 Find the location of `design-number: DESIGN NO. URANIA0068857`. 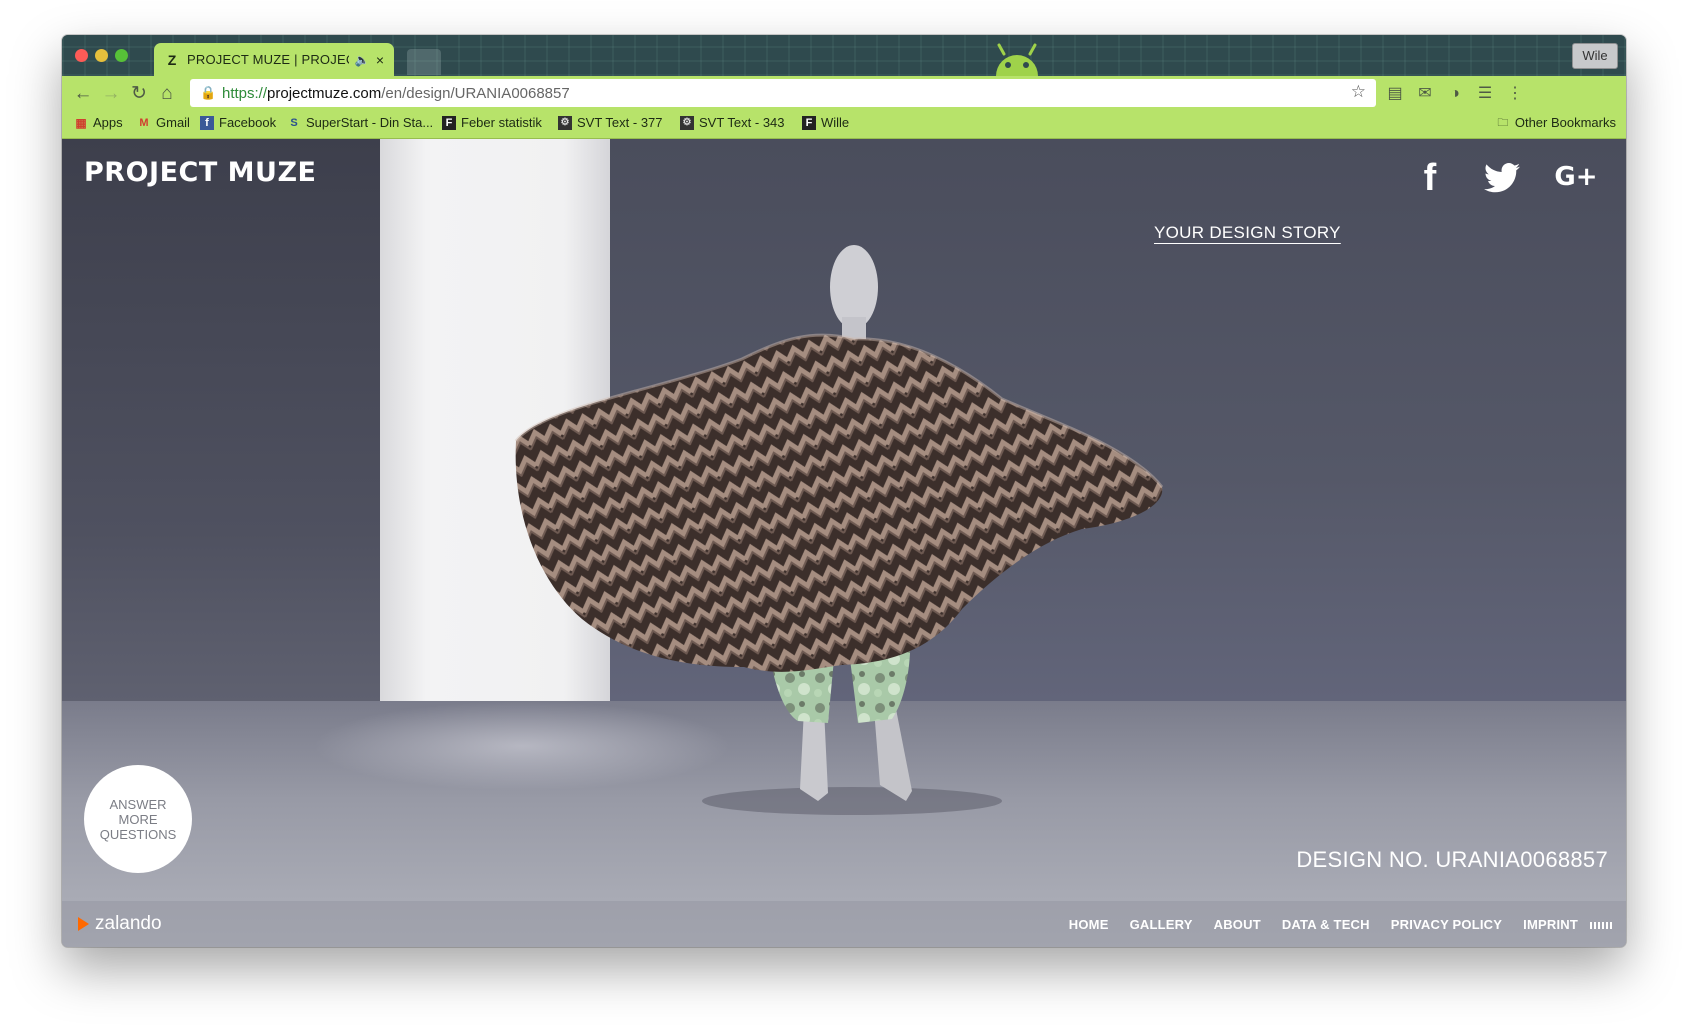

design-number: DESIGN NO. URANIA0068857 is located at coordinates (1452, 859).